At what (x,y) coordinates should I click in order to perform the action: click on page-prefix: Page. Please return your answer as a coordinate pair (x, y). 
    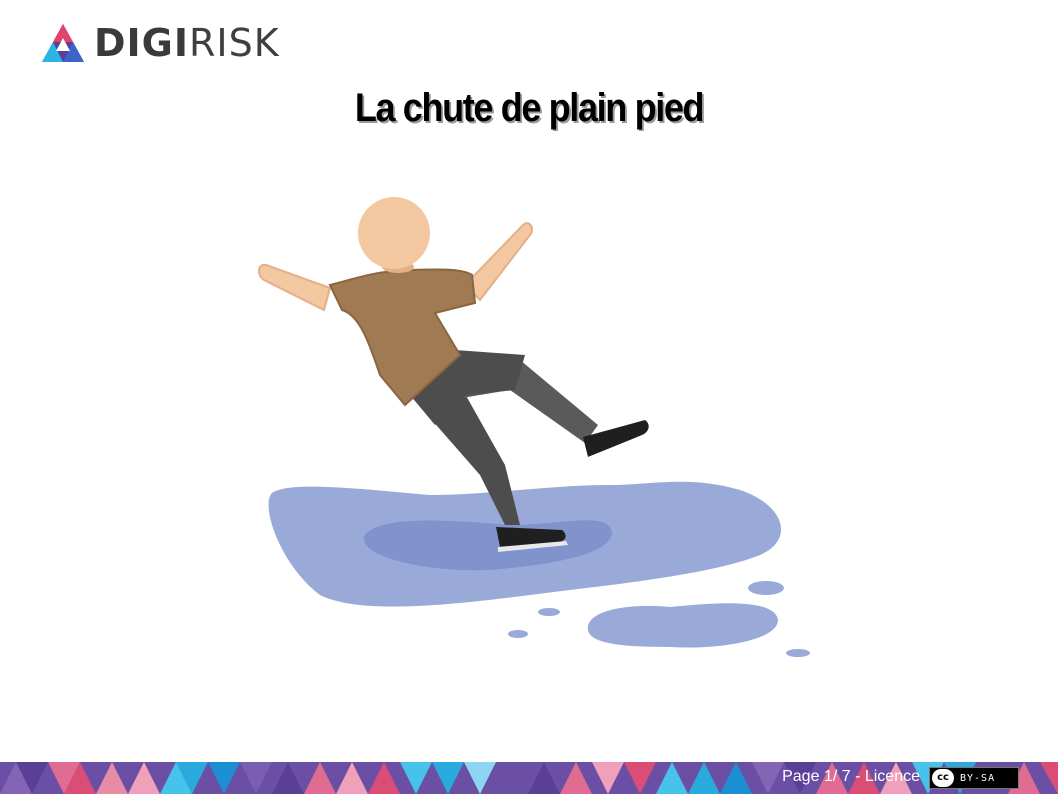
    Looking at the image, I should click on (803, 776).